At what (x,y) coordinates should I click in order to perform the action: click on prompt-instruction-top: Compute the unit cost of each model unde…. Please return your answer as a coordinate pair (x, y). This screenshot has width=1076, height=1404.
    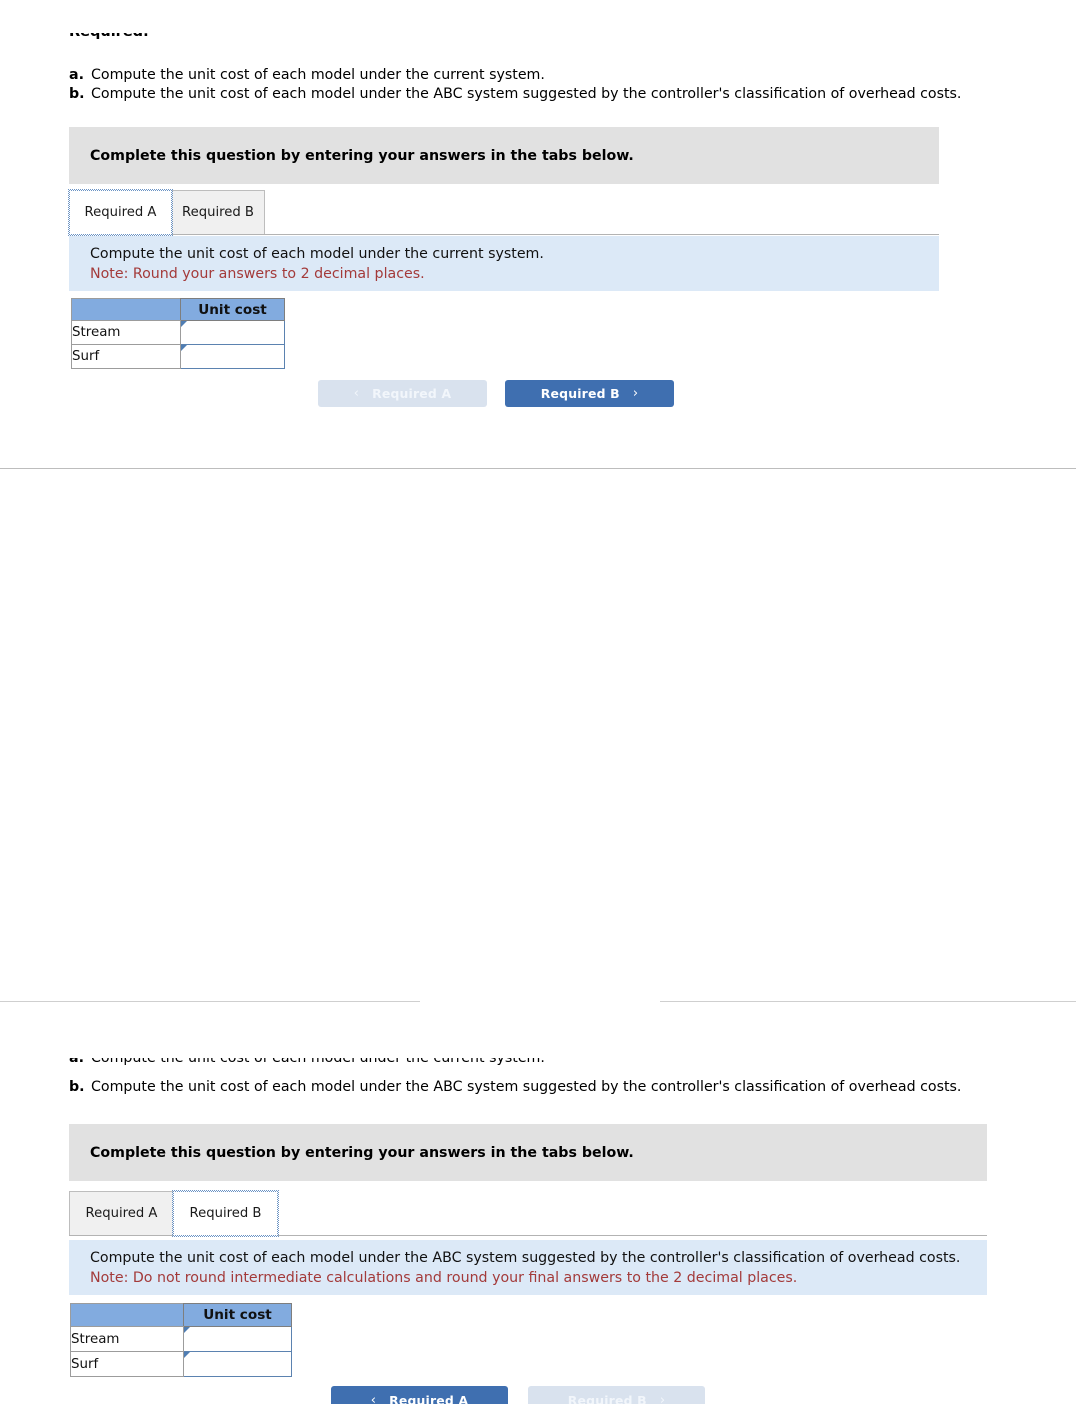
    Looking at the image, I should click on (317, 254).